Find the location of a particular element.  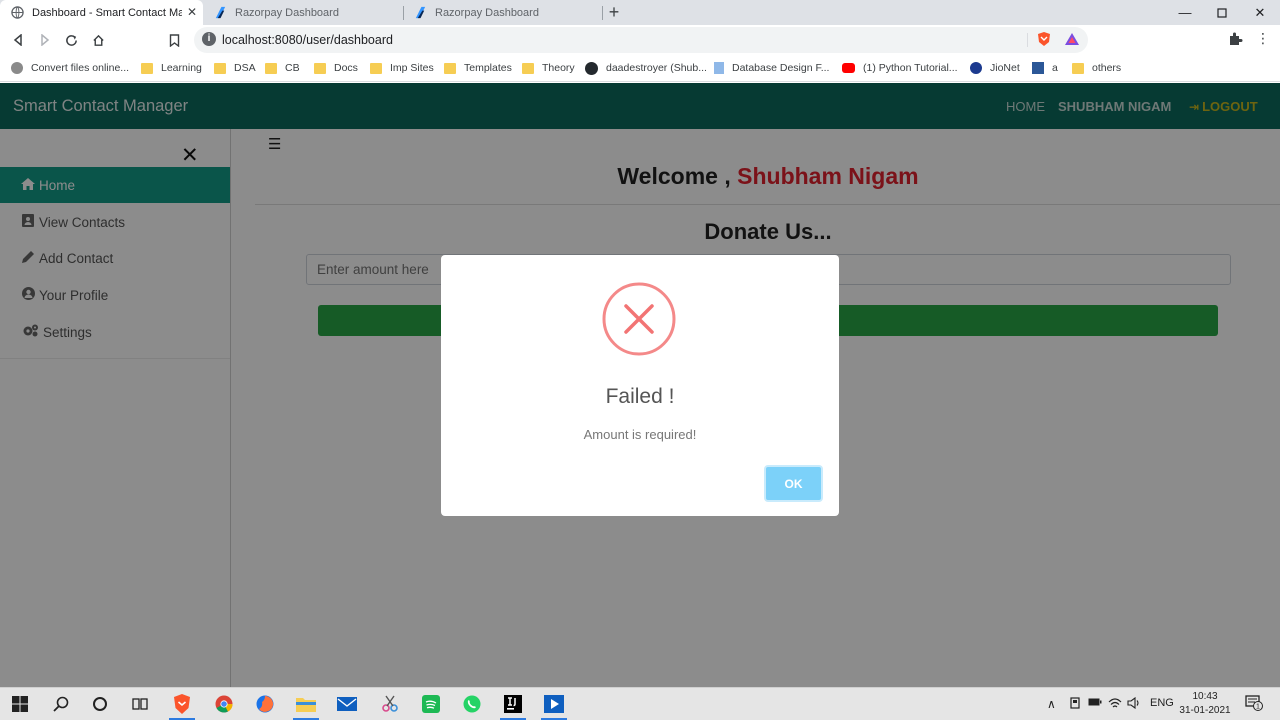

bookmark-imp-sites: Imp Sites is located at coordinates (402, 68).